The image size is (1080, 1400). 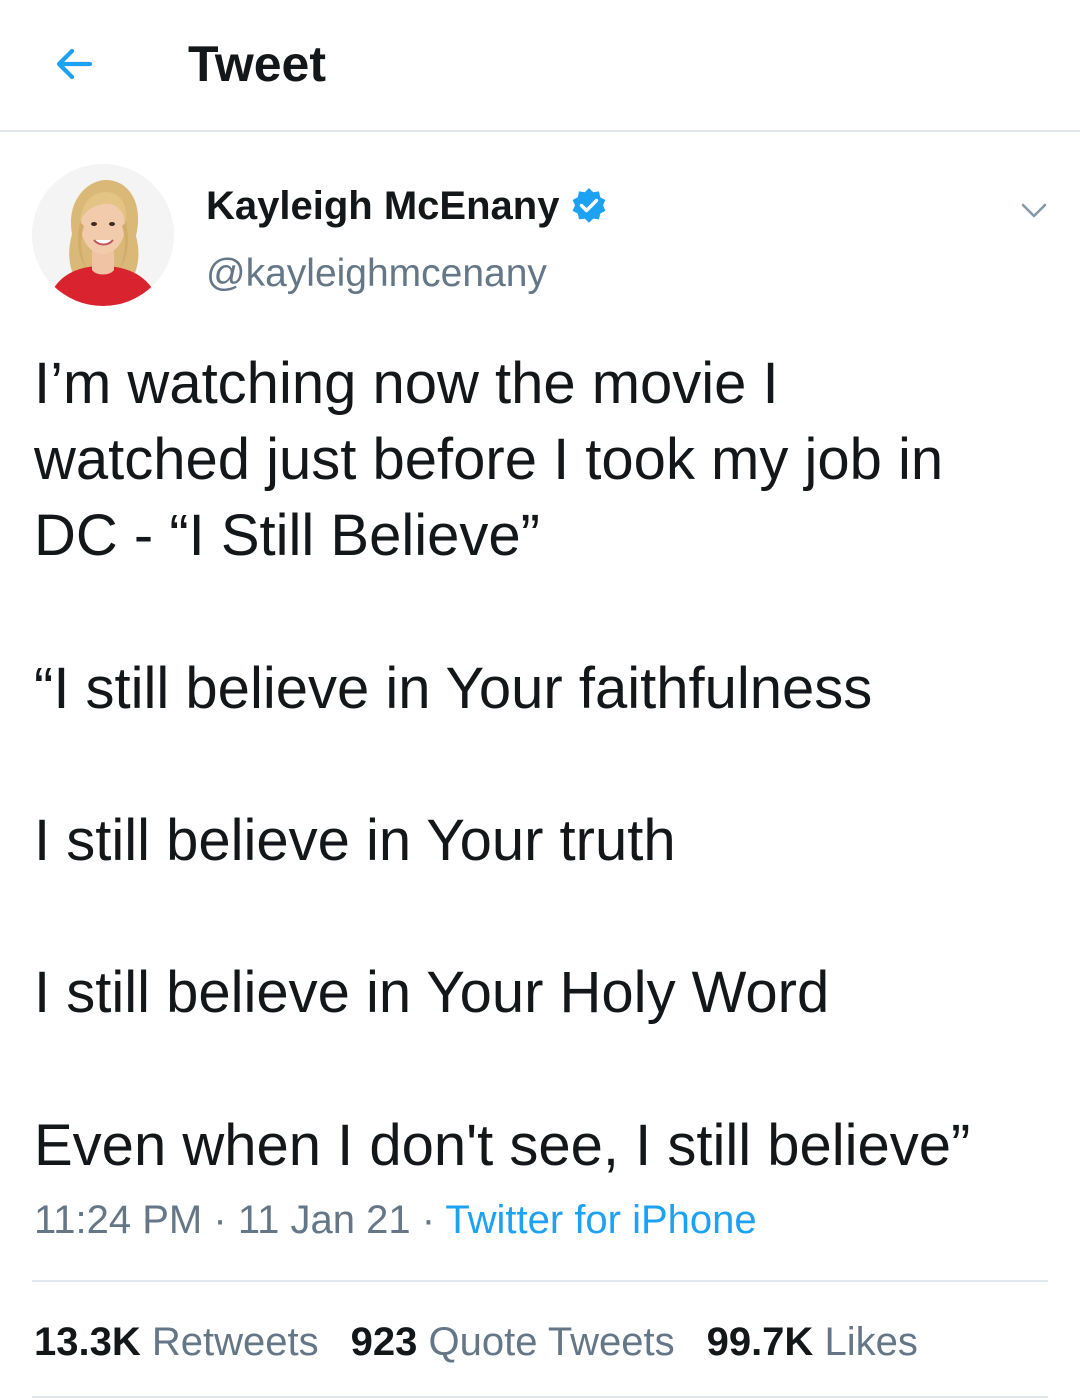 What do you see at coordinates (382, 206) in the screenshot?
I see `author-name: Kayleigh McEnany` at bounding box center [382, 206].